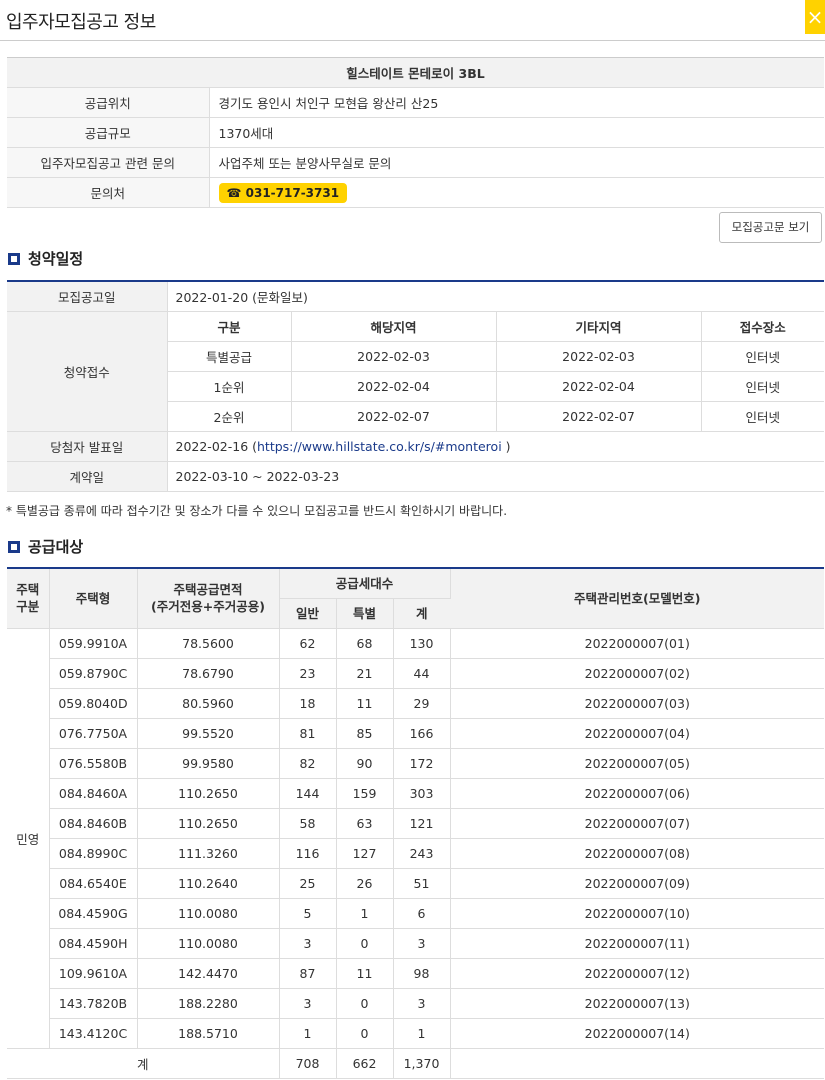 The width and height of the screenshot is (825, 1080). I want to click on table-cell: 121, so click(422, 823).